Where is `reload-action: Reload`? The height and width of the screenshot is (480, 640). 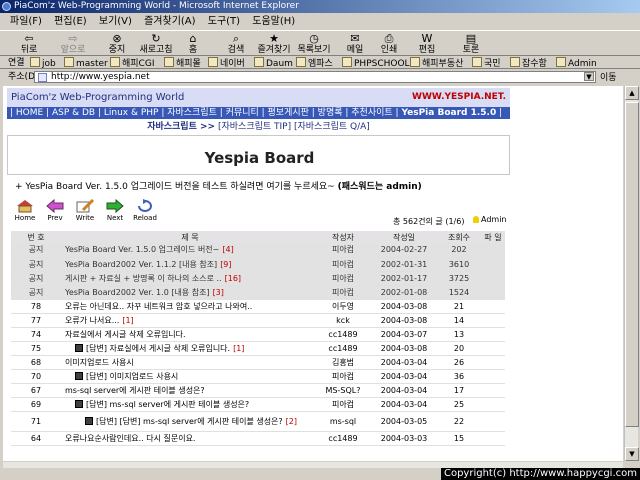
reload-action: Reload is located at coordinates (145, 210).